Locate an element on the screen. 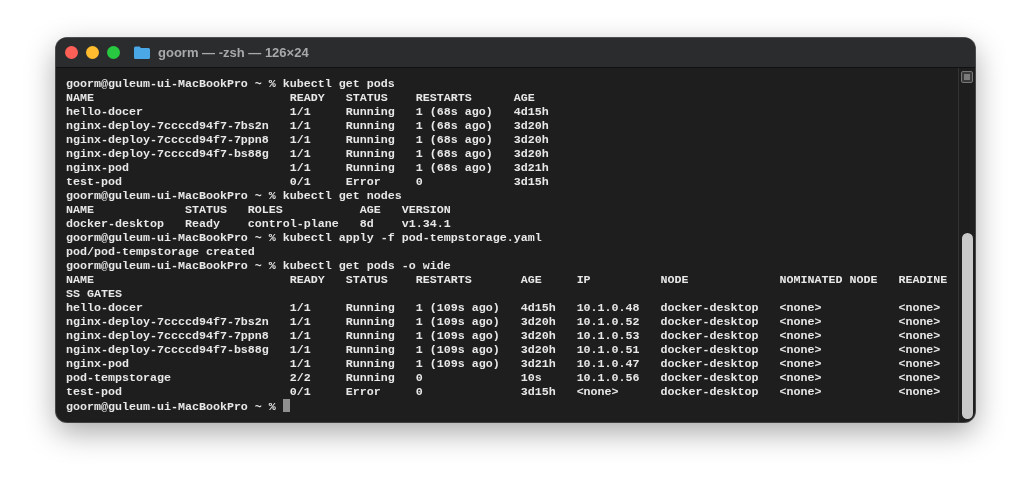 The width and height of the screenshot is (1031, 497). table-row-text: hello-docer 1/1 Running 1 (109s ago) 4d15h 10.1.0.48 docker-desktop <none> <none> is located at coordinates (504, 308).